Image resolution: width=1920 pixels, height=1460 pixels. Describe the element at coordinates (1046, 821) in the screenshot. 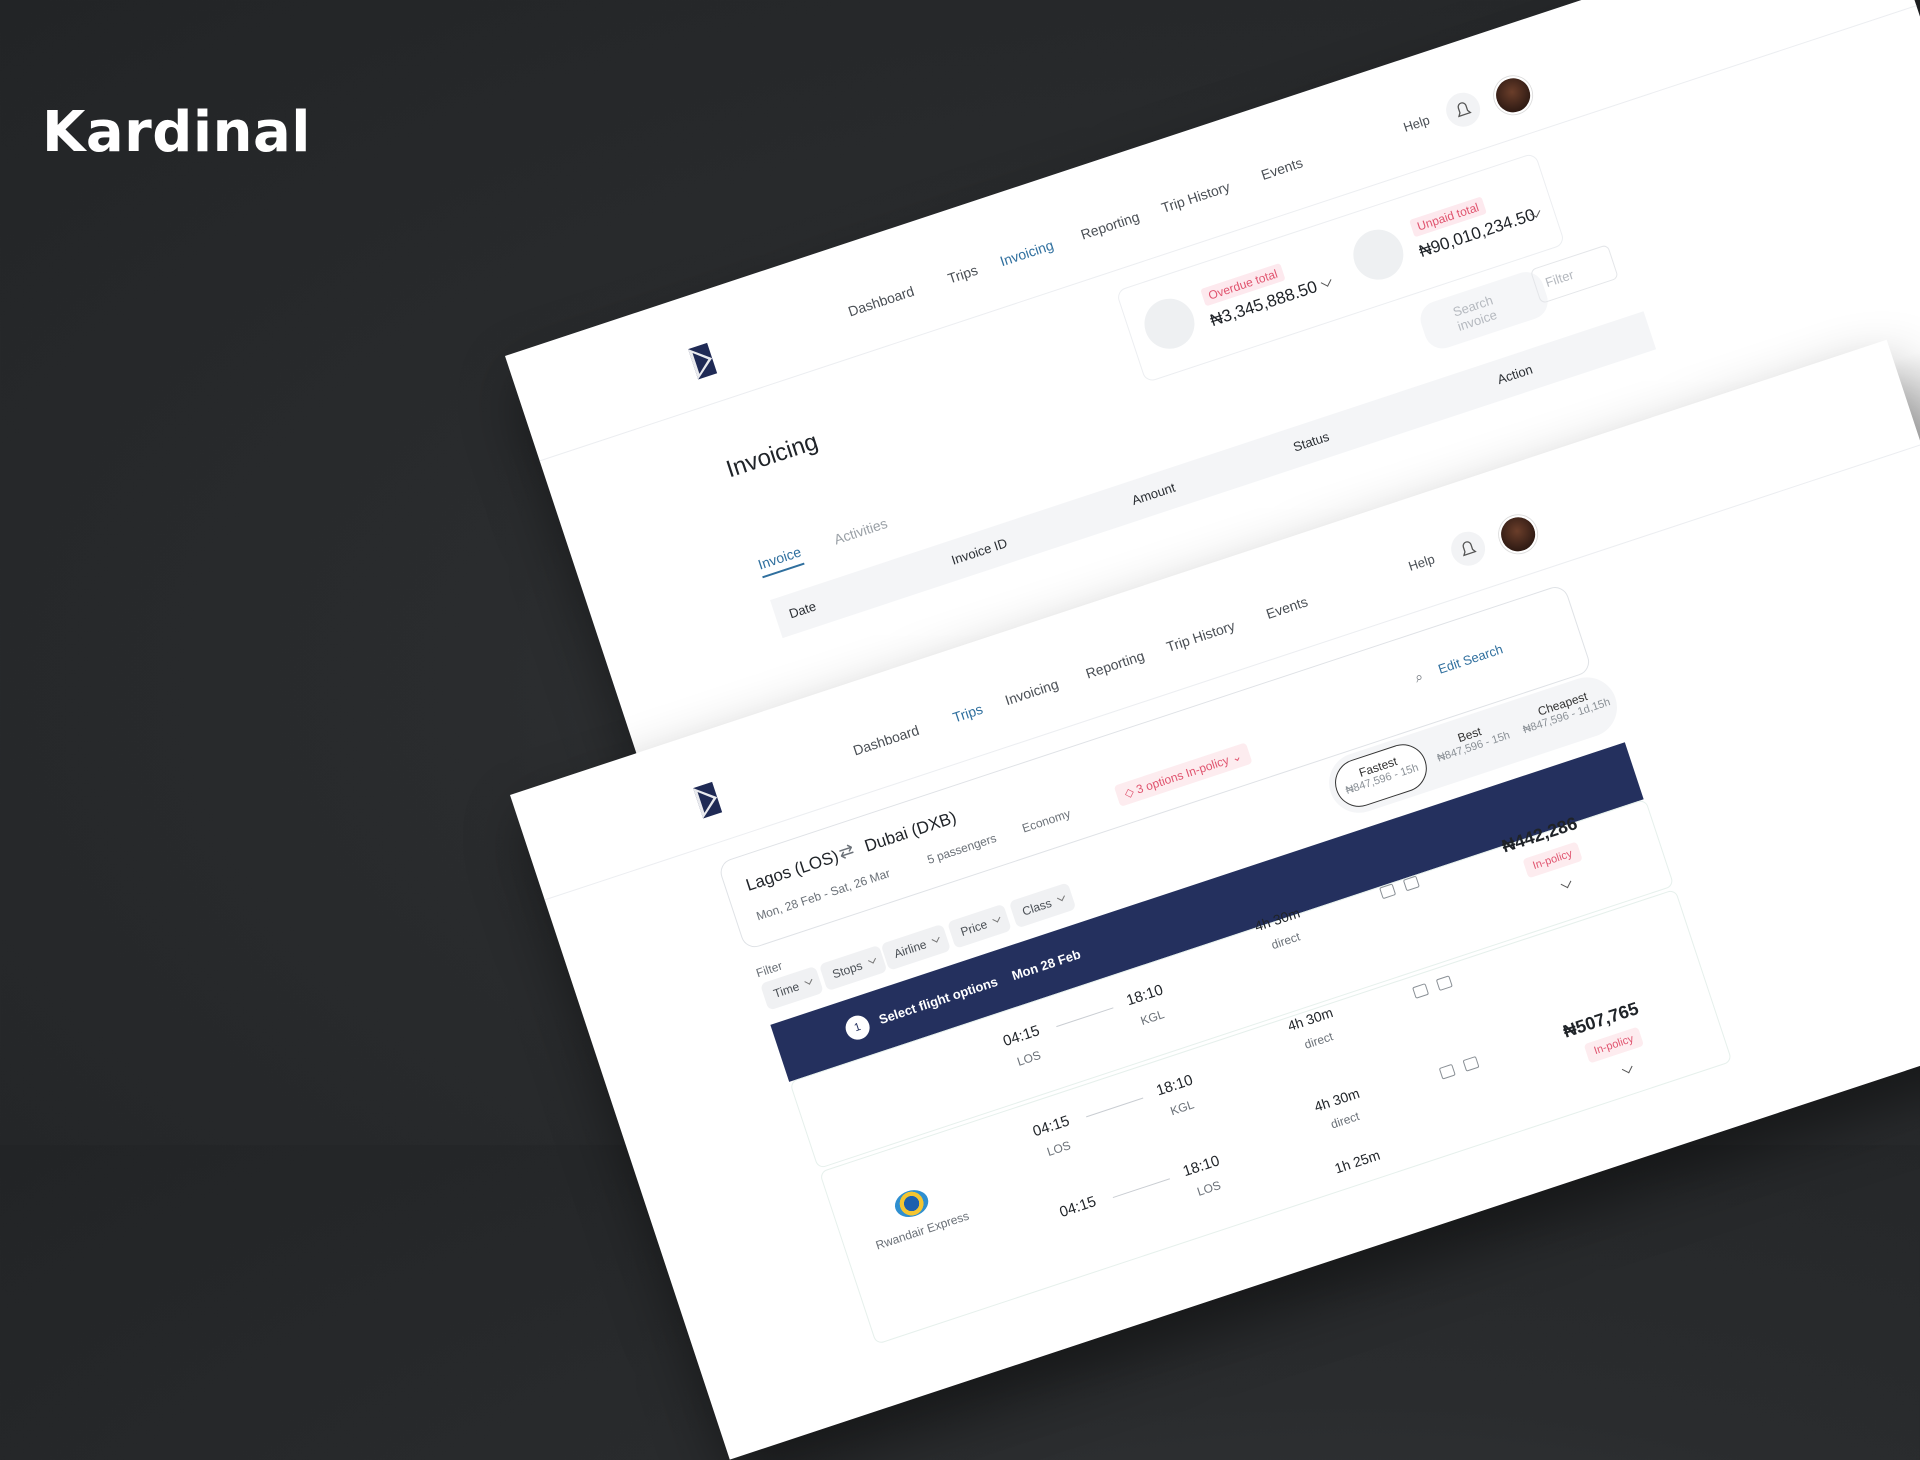

I see `cabin-class: Economy` at that location.